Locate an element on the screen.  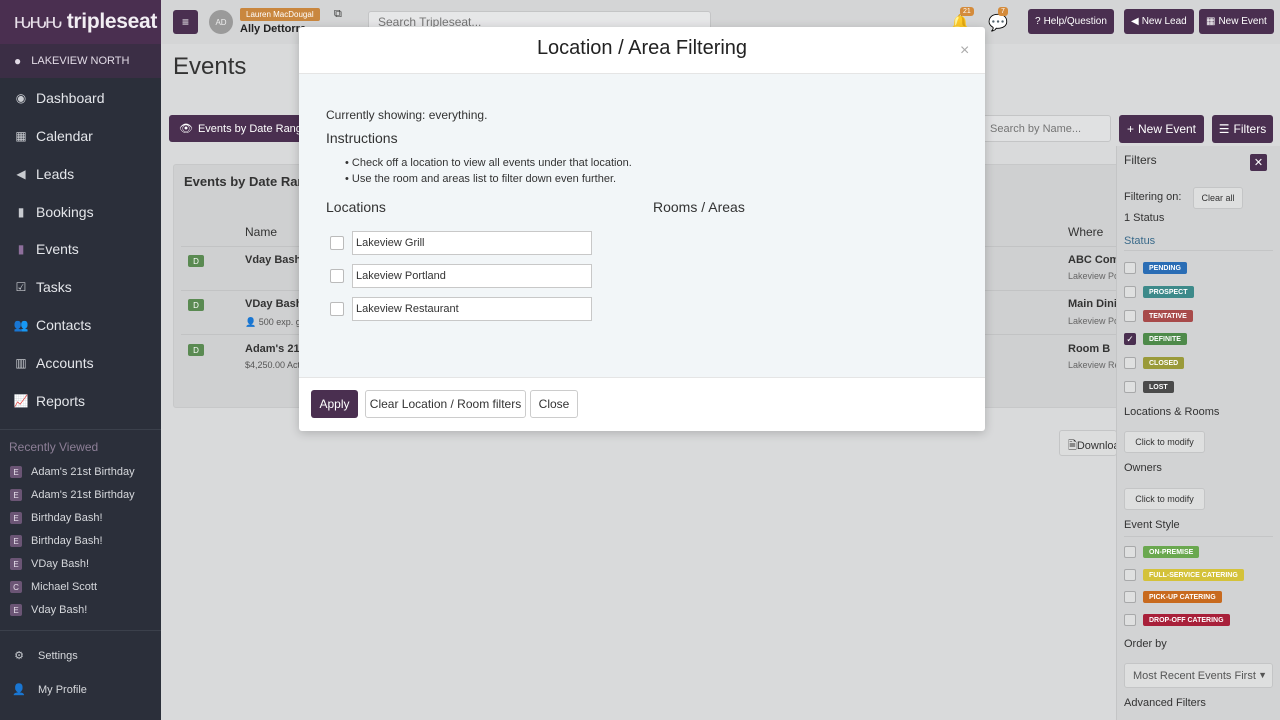
download-label: Download is located at coordinates (1096, 446).